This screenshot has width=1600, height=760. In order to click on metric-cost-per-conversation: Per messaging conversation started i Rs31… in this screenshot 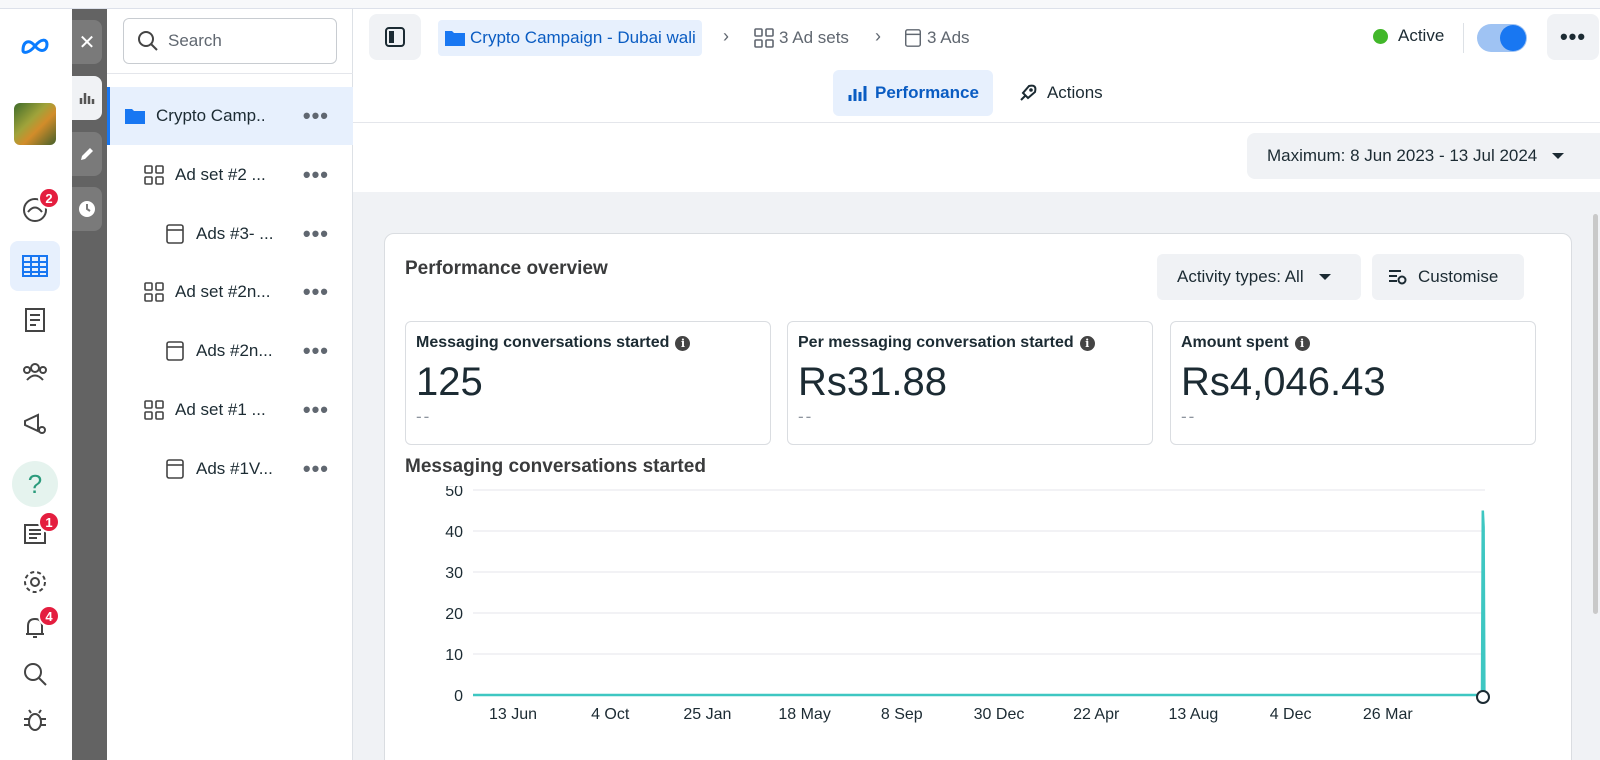, I will do `click(970, 383)`.